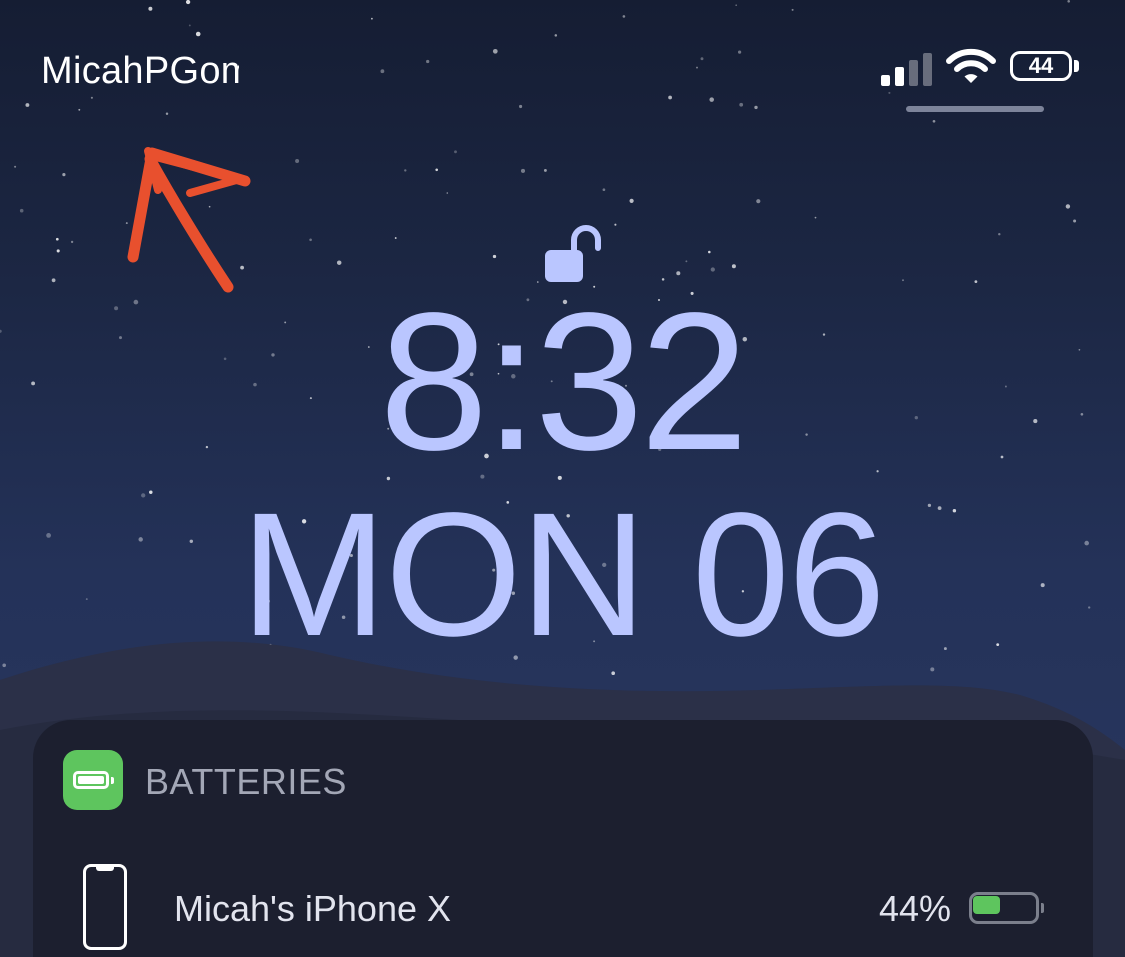 This screenshot has width=1125, height=957. I want to click on control-center-handle, so click(975, 109).